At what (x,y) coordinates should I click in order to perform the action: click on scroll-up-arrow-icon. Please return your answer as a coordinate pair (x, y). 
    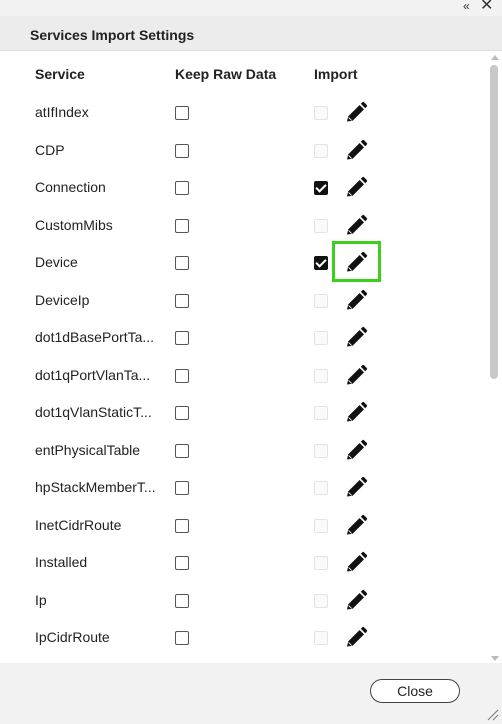
    Looking at the image, I should click on (495, 57).